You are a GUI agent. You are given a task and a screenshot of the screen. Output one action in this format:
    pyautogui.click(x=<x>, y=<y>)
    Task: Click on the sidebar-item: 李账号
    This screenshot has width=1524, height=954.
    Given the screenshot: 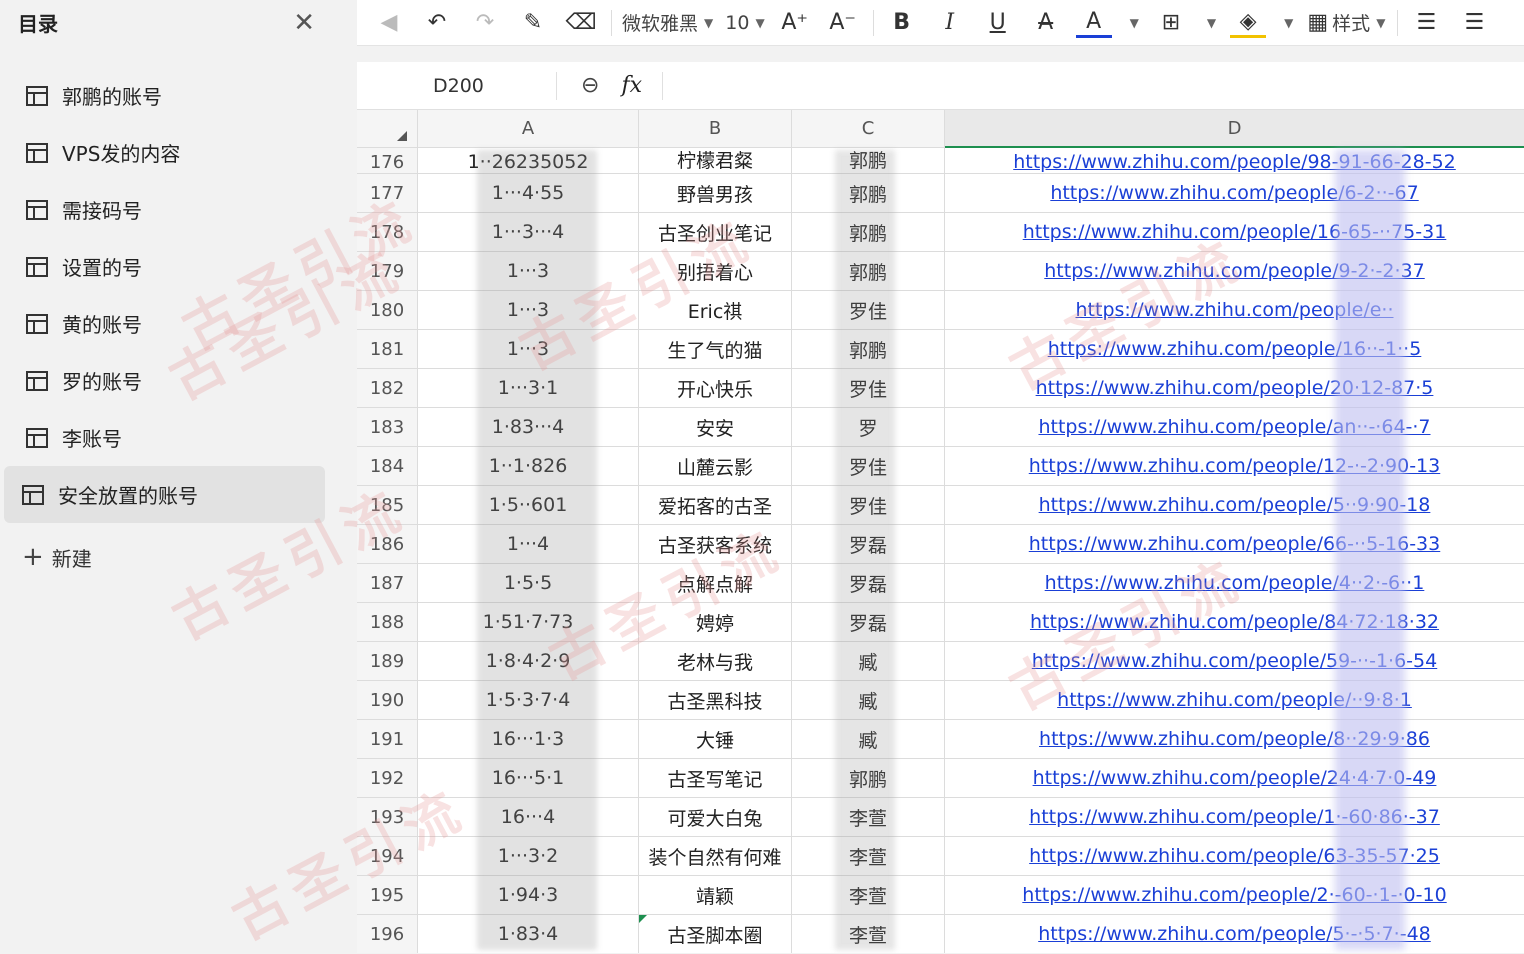 What is the action you would take?
    pyautogui.click(x=164, y=437)
    